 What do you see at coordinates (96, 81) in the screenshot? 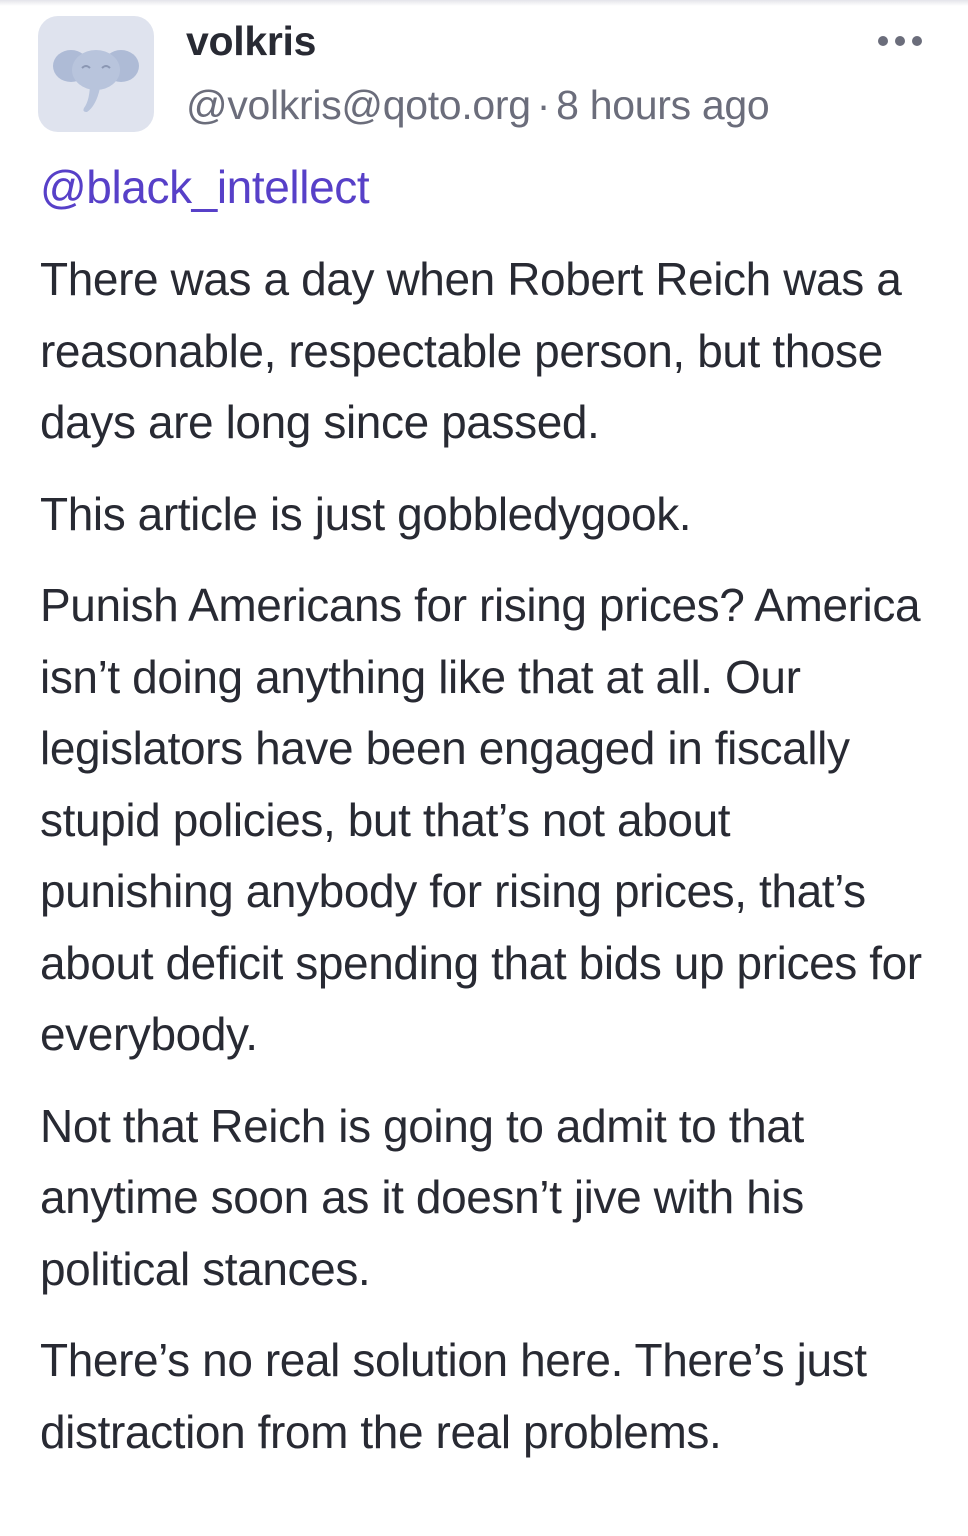
I see `elephant-avatar-icon` at bounding box center [96, 81].